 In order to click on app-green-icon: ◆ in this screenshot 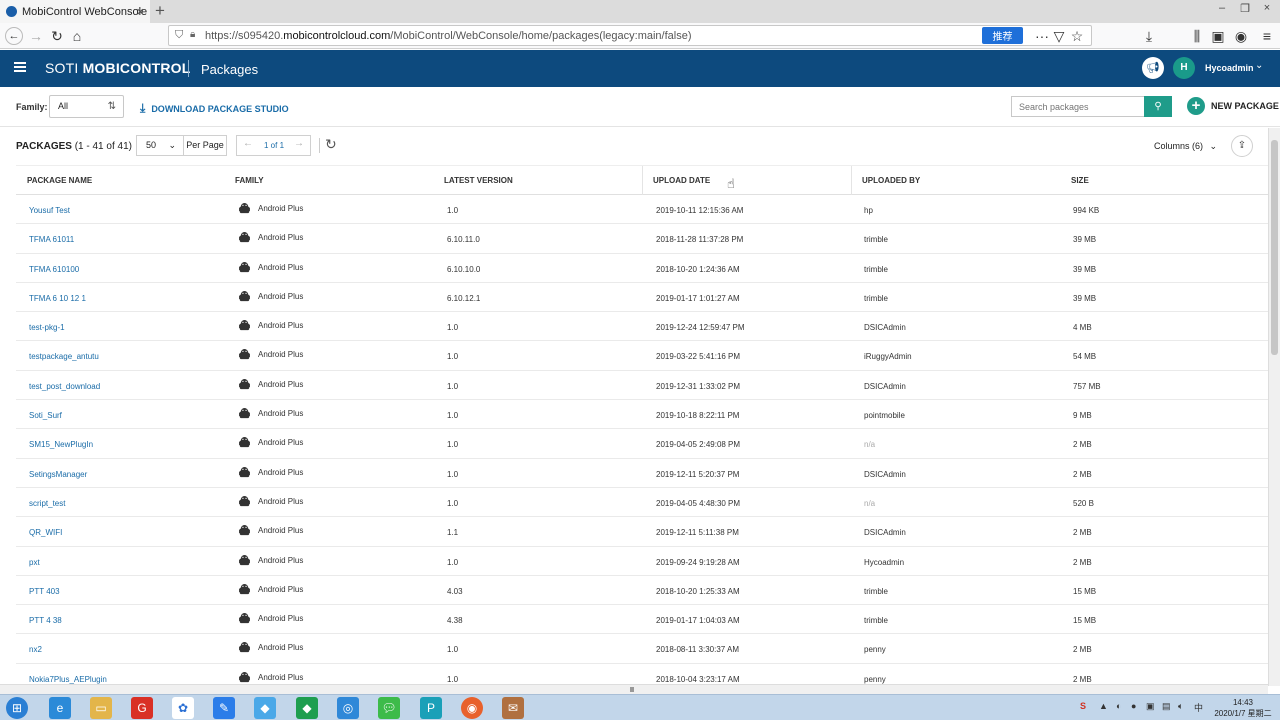, I will do `click(307, 708)`.